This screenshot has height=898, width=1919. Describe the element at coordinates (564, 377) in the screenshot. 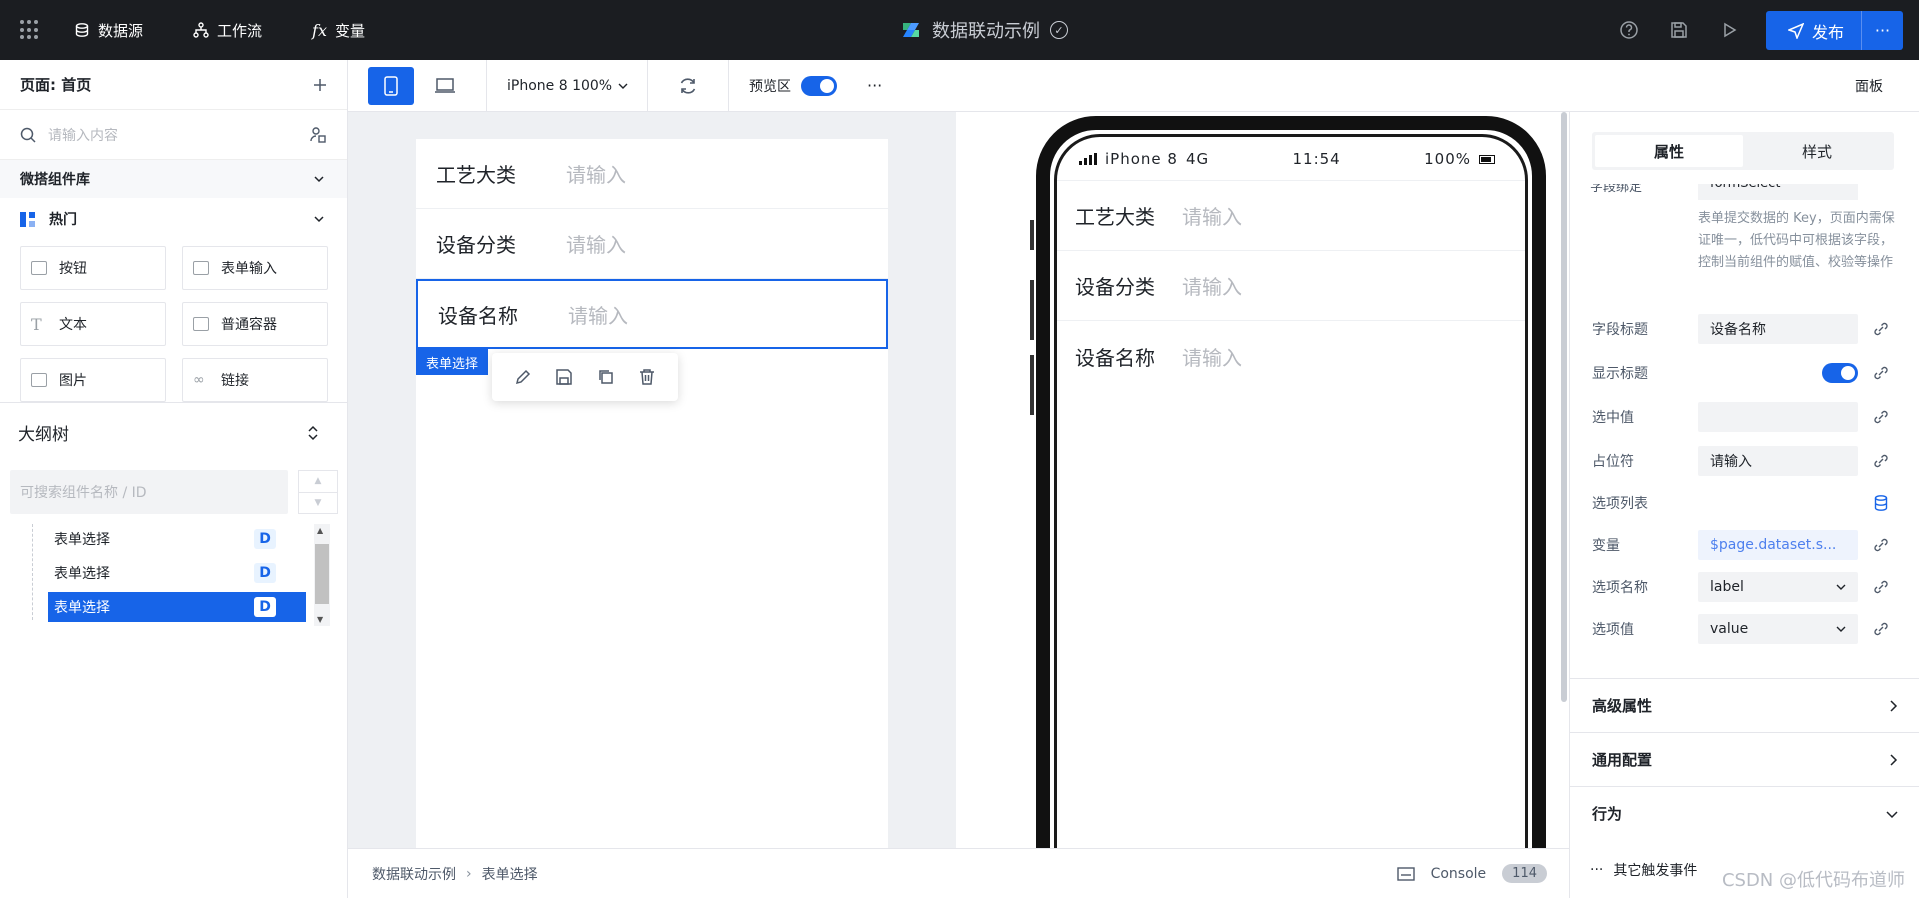

I see `save-template-icon` at that location.